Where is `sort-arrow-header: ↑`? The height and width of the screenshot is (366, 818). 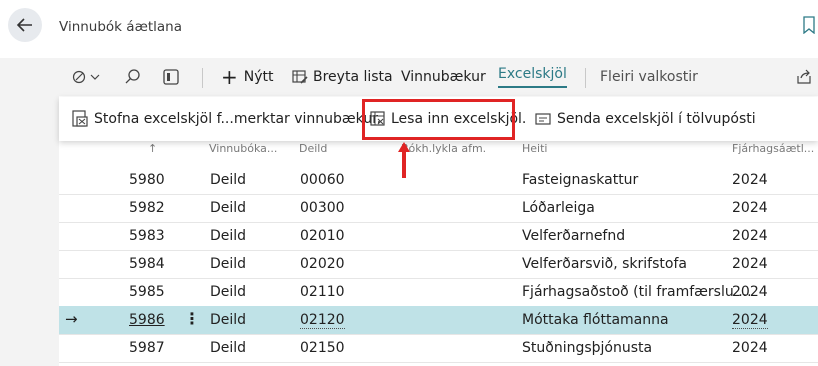
sort-arrow-header: ↑ is located at coordinates (152, 148).